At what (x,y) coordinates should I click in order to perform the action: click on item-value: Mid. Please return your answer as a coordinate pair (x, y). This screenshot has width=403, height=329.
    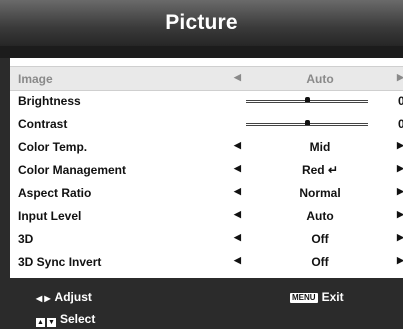
    Looking at the image, I should click on (320, 147).